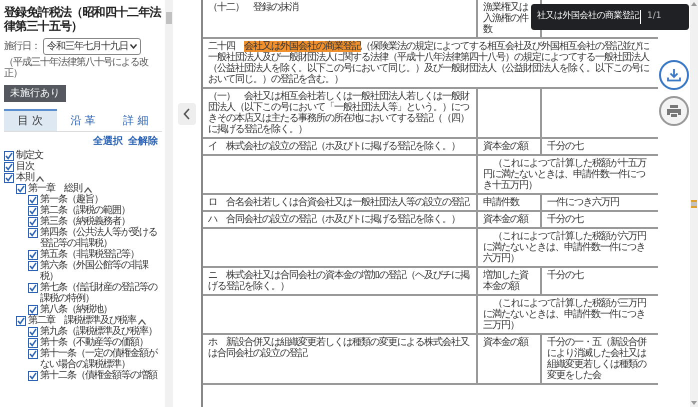 The image size is (698, 407). What do you see at coordinates (77, 68) in the screenshot?
I see `amendment-note: （平成三十年法律第八十号による改正）` at bounding box center [77, 68].